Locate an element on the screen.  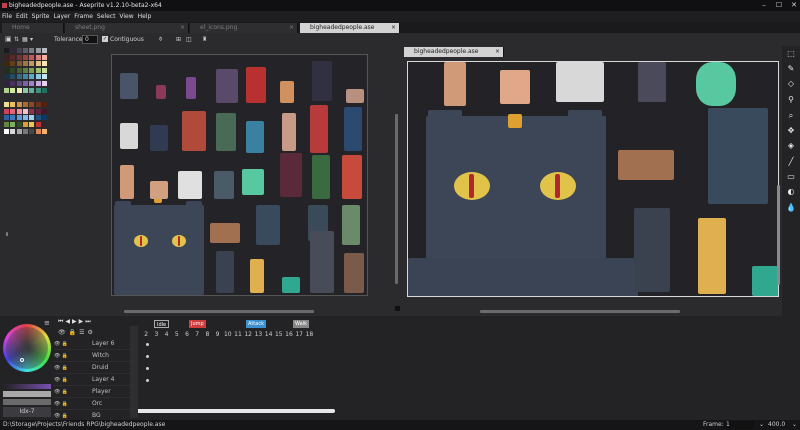
sample-icon: ⚱ is located at coordinates (160, 39).